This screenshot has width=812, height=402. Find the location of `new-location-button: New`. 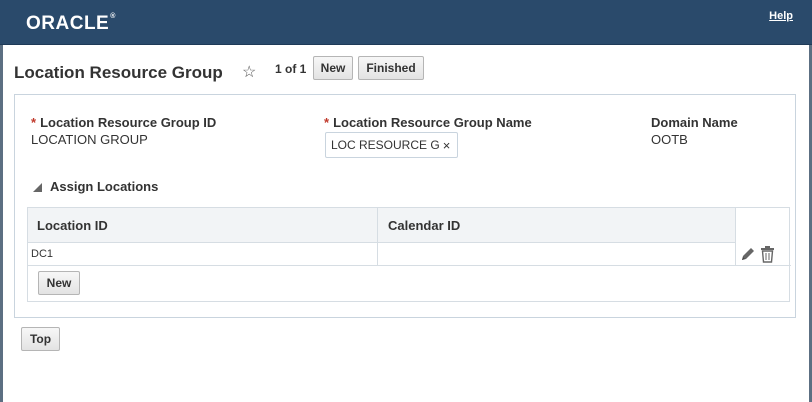

new-location-button: New is located at coordinates (59, 283).